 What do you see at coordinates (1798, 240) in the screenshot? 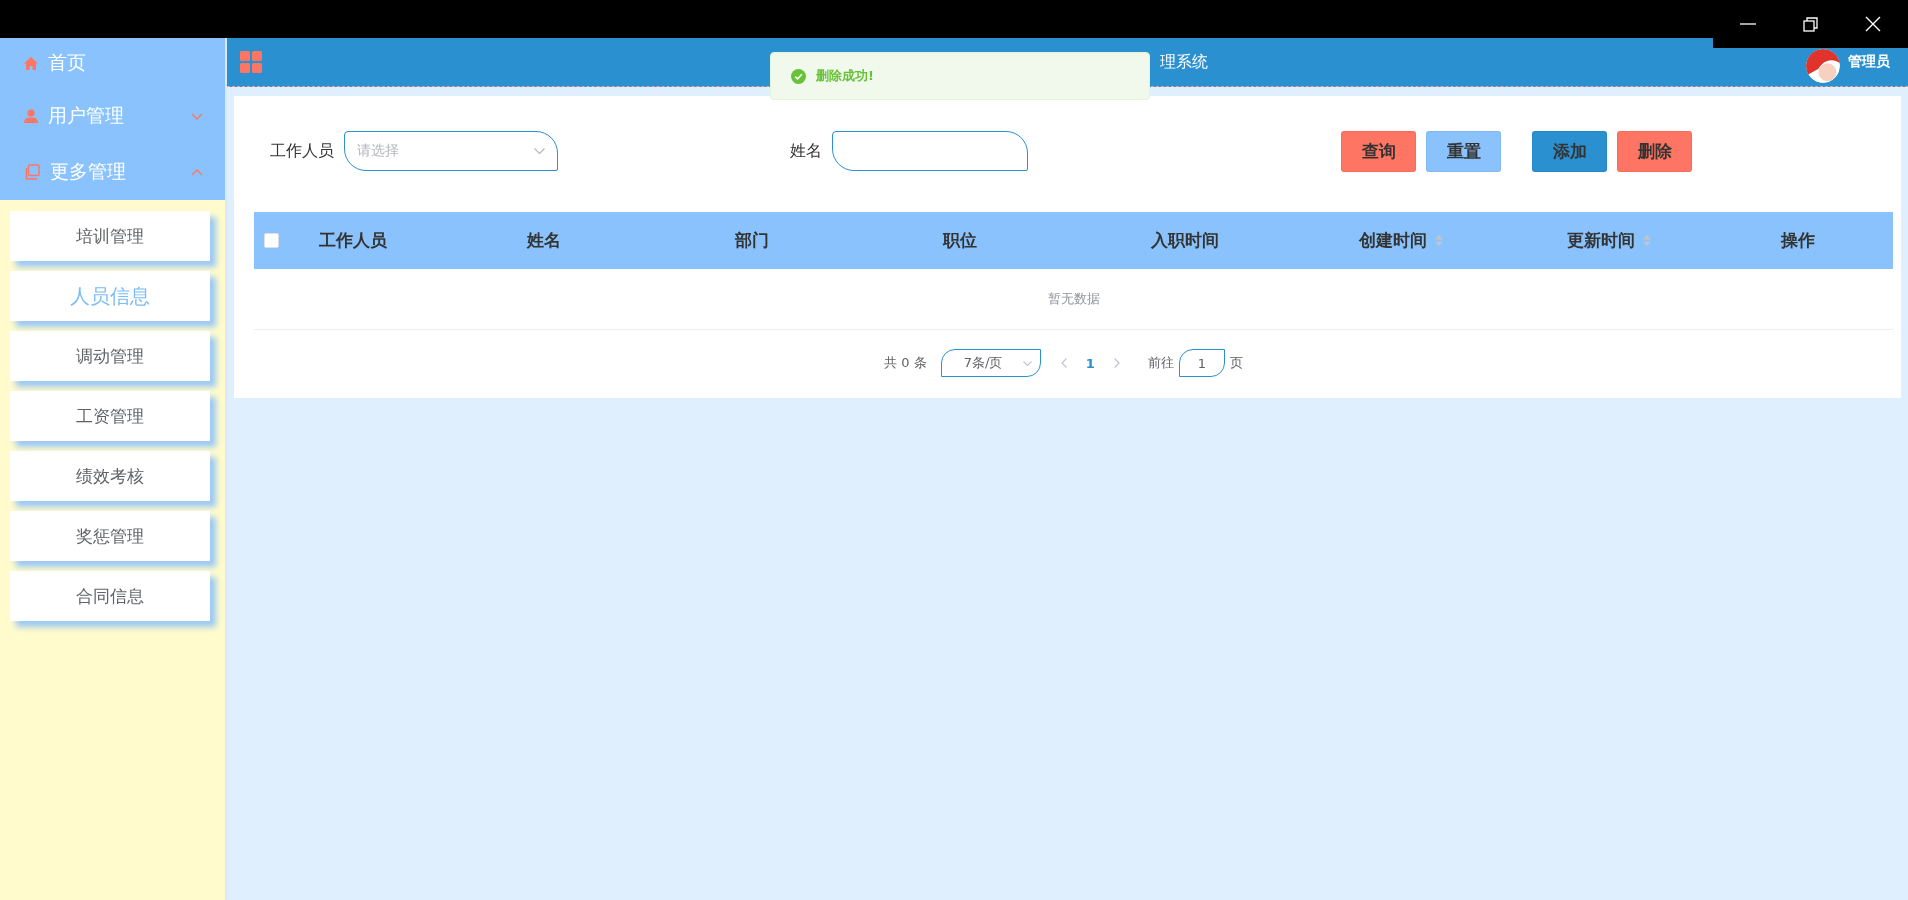
I see `column-header: 操作` at bounding box center [1798, 240].